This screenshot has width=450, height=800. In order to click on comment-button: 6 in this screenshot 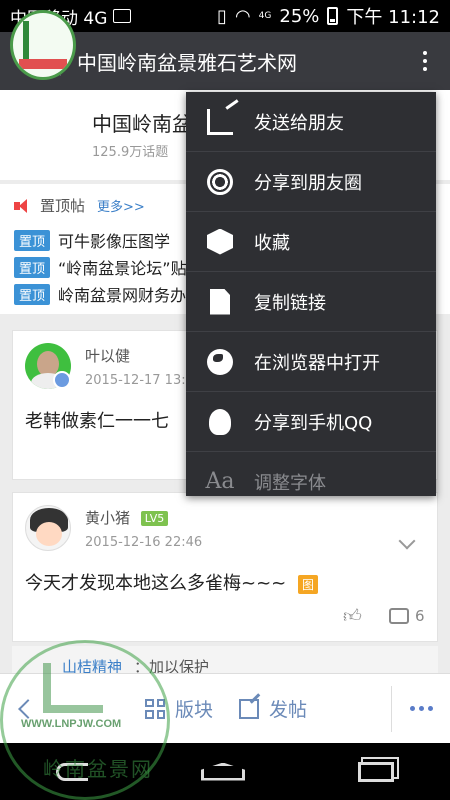, I will do `click(407, 616)`.